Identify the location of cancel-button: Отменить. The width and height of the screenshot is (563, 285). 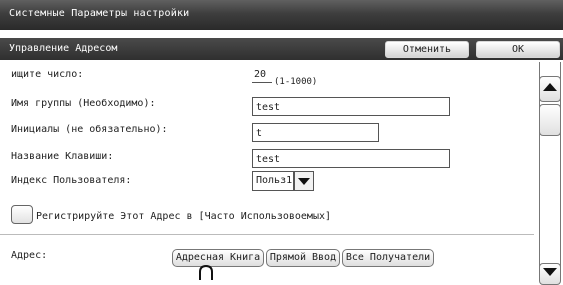
(427, 49).